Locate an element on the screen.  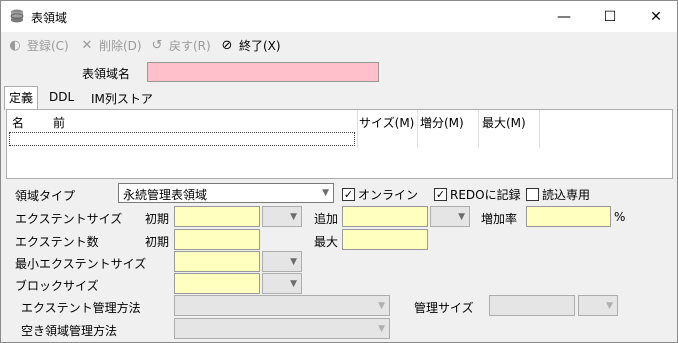
percent-label: % is located at coordinates (620, 217).